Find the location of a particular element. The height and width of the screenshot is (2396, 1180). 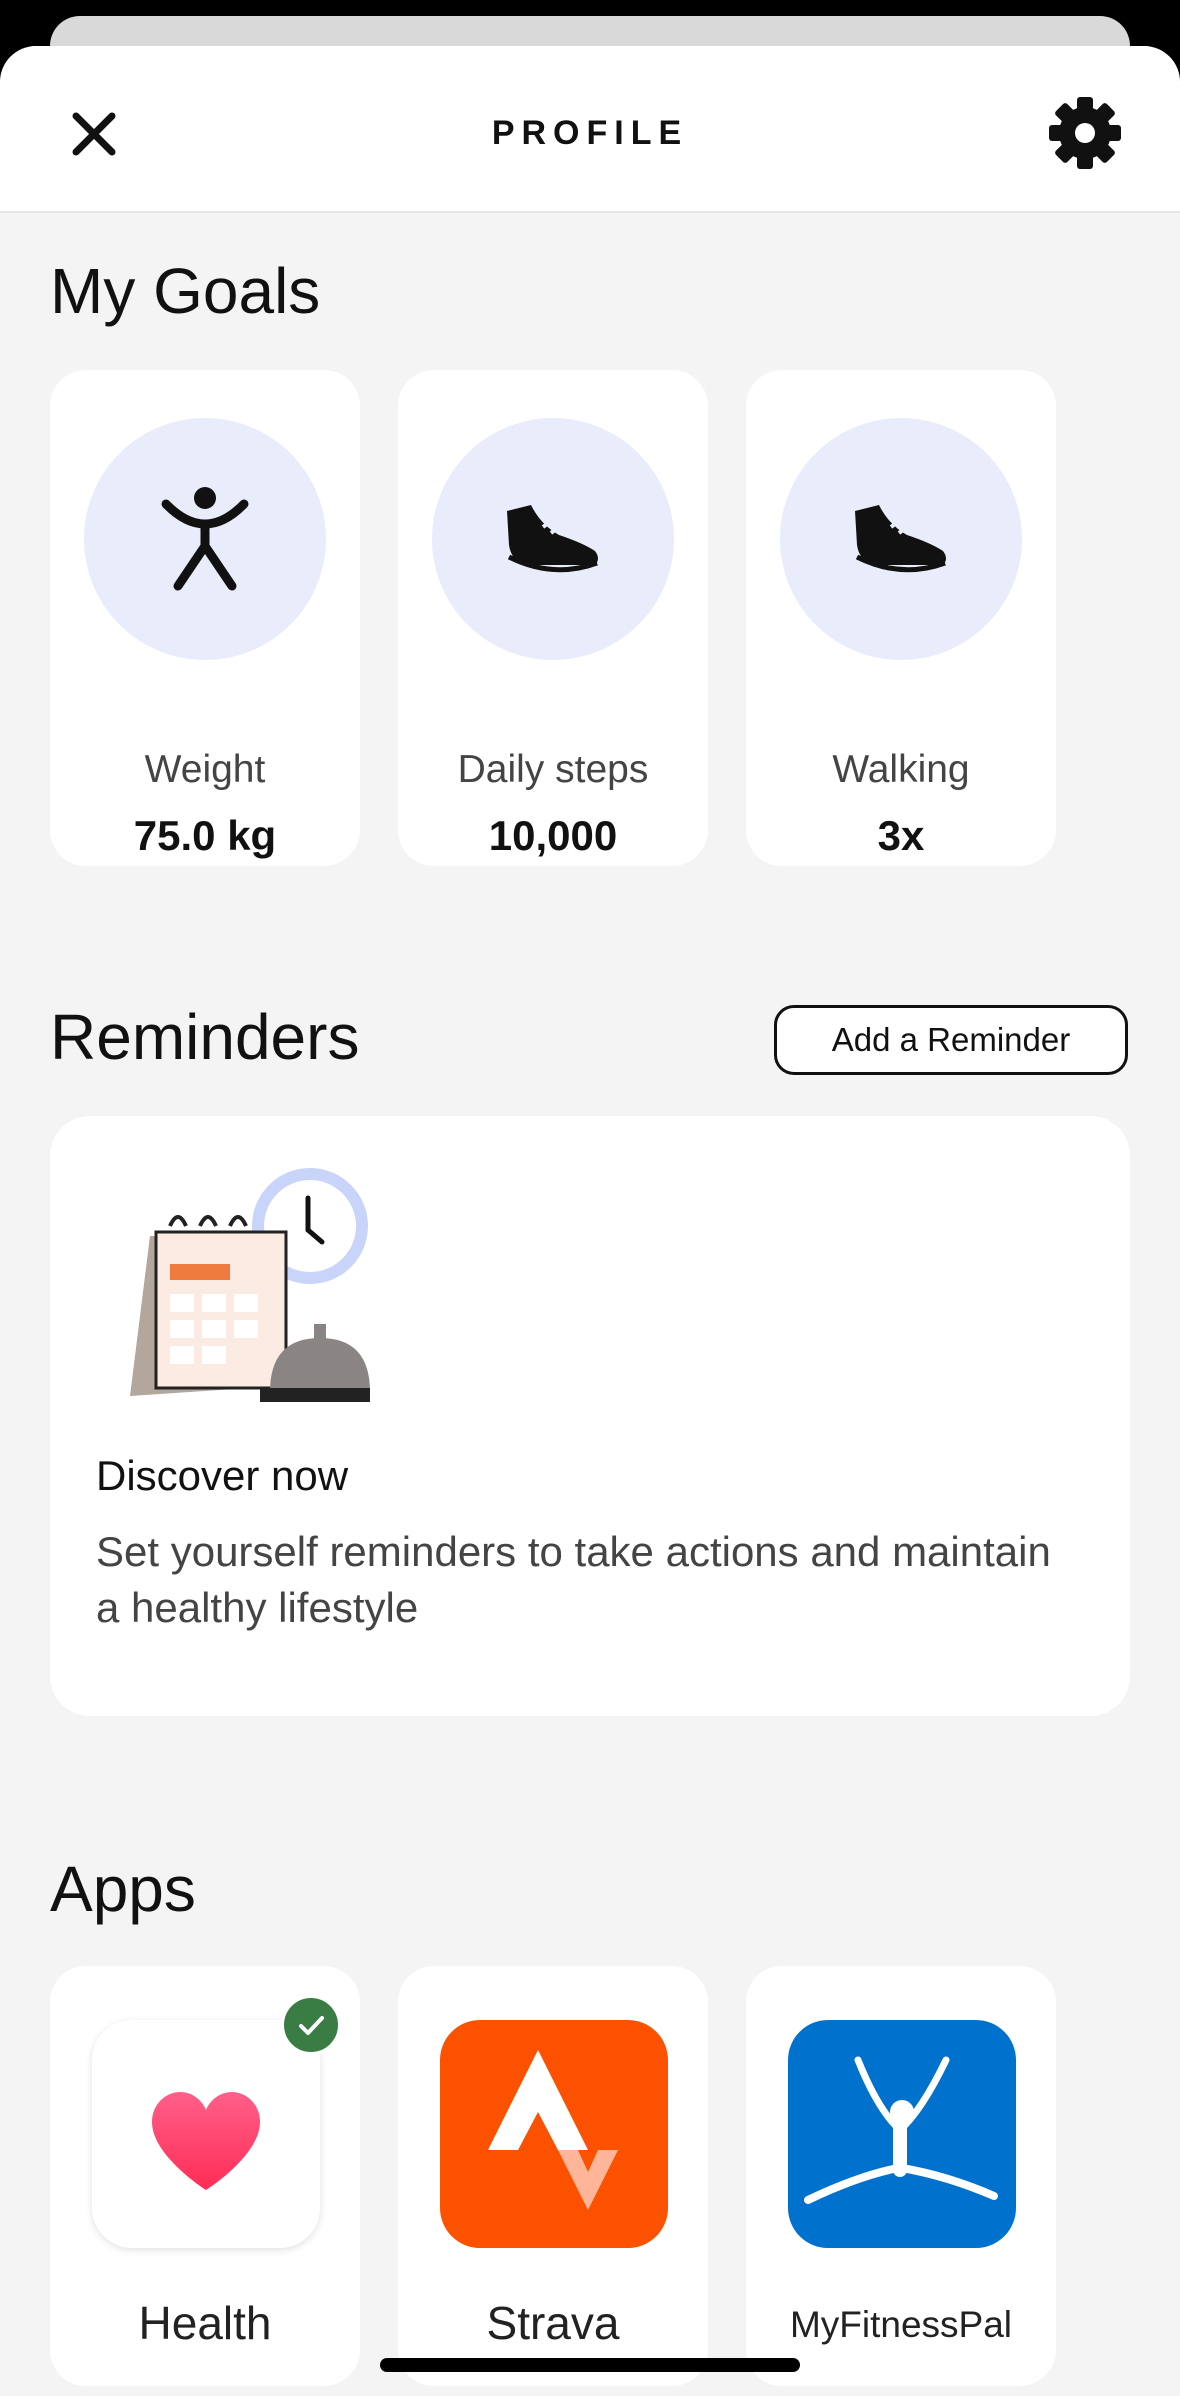

goal-label: Walking is located at coordinates (901, 769).